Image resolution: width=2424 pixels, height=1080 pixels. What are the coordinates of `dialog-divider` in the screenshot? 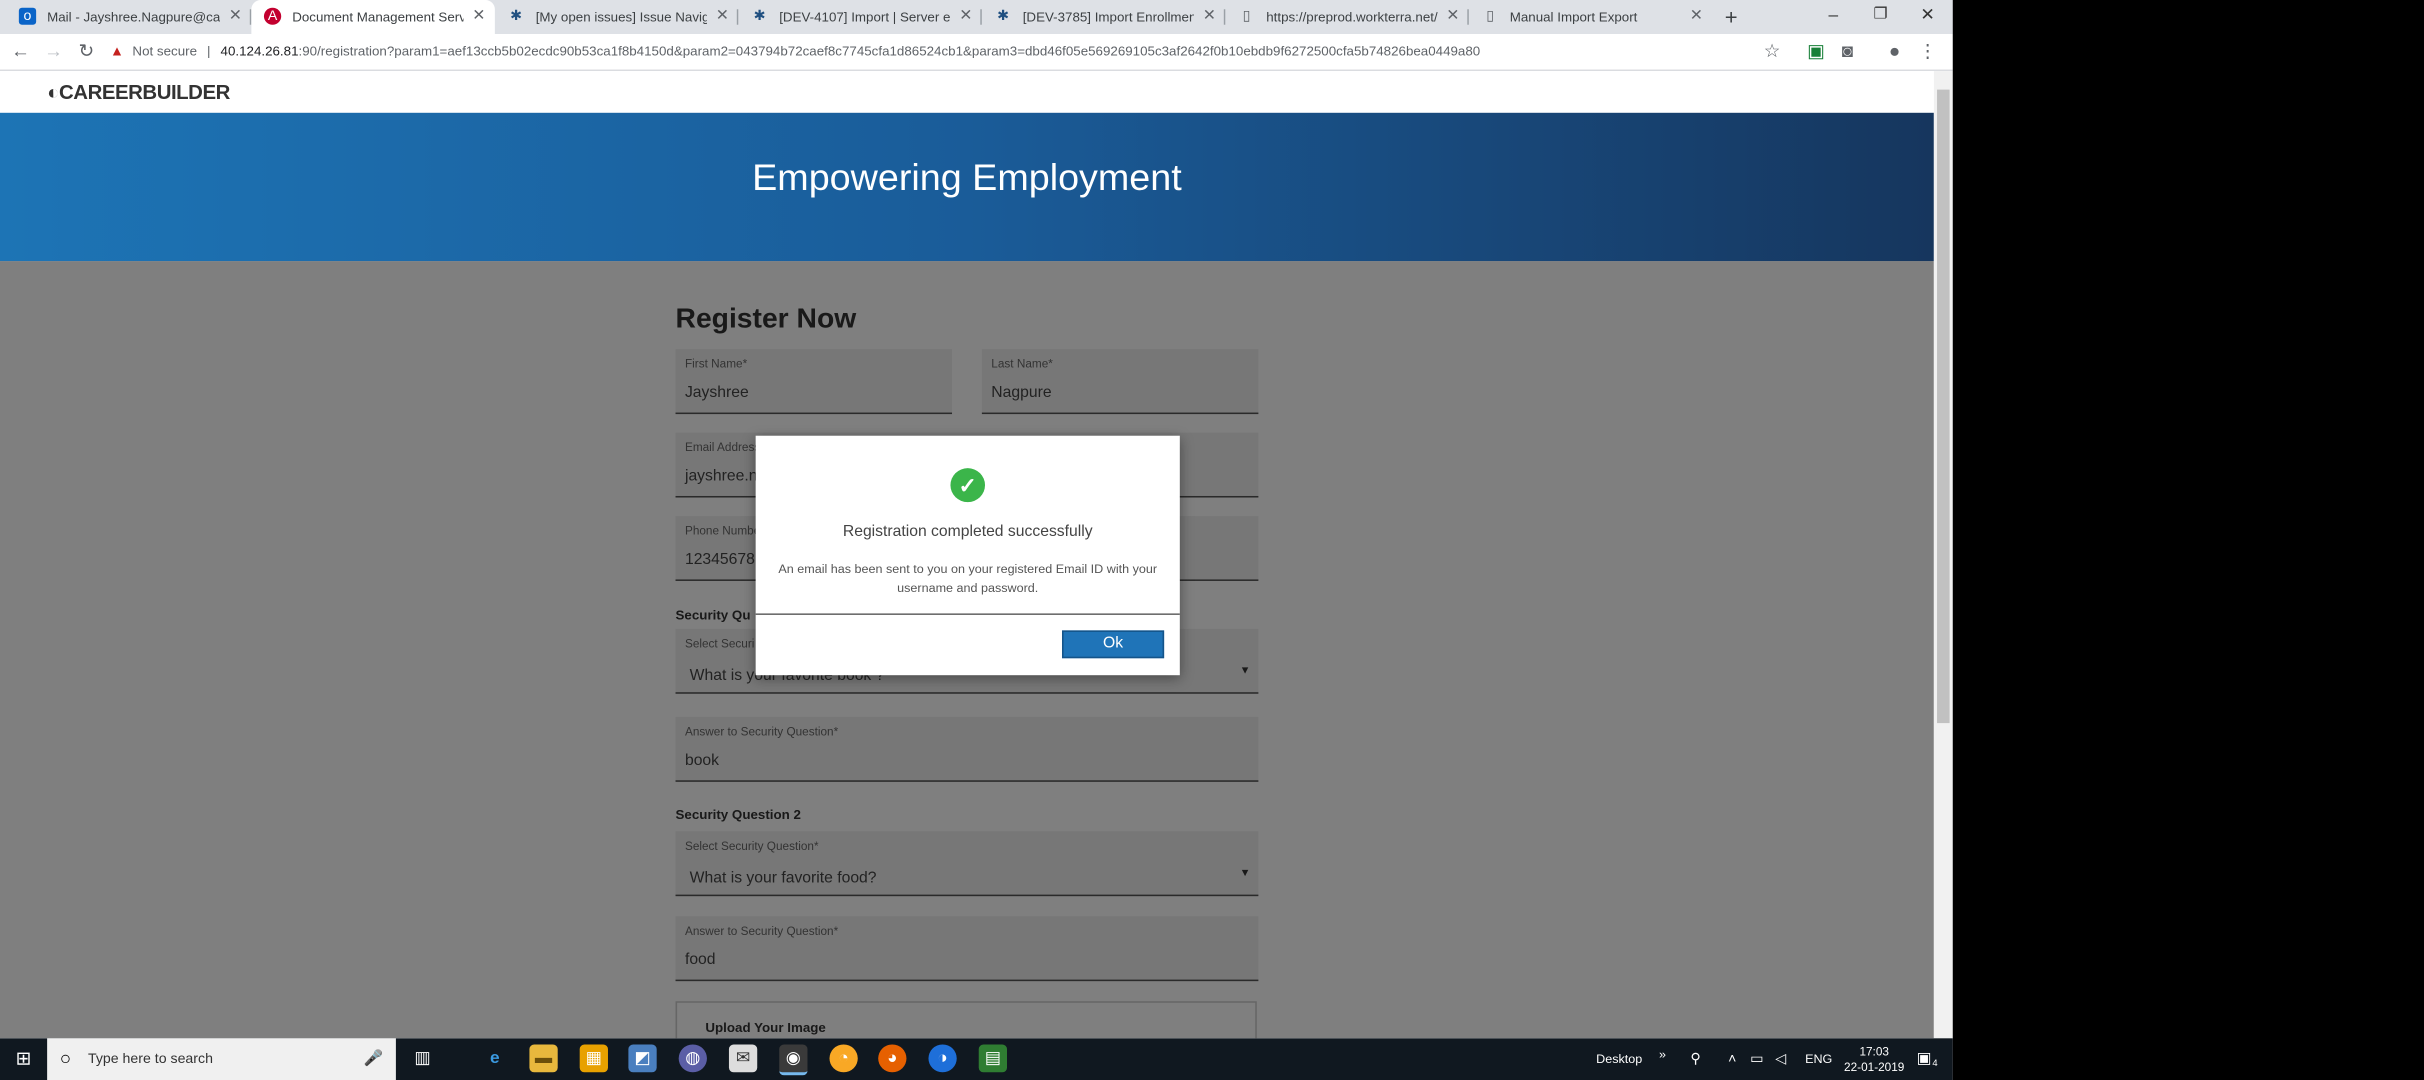 It's located at (967, 614).